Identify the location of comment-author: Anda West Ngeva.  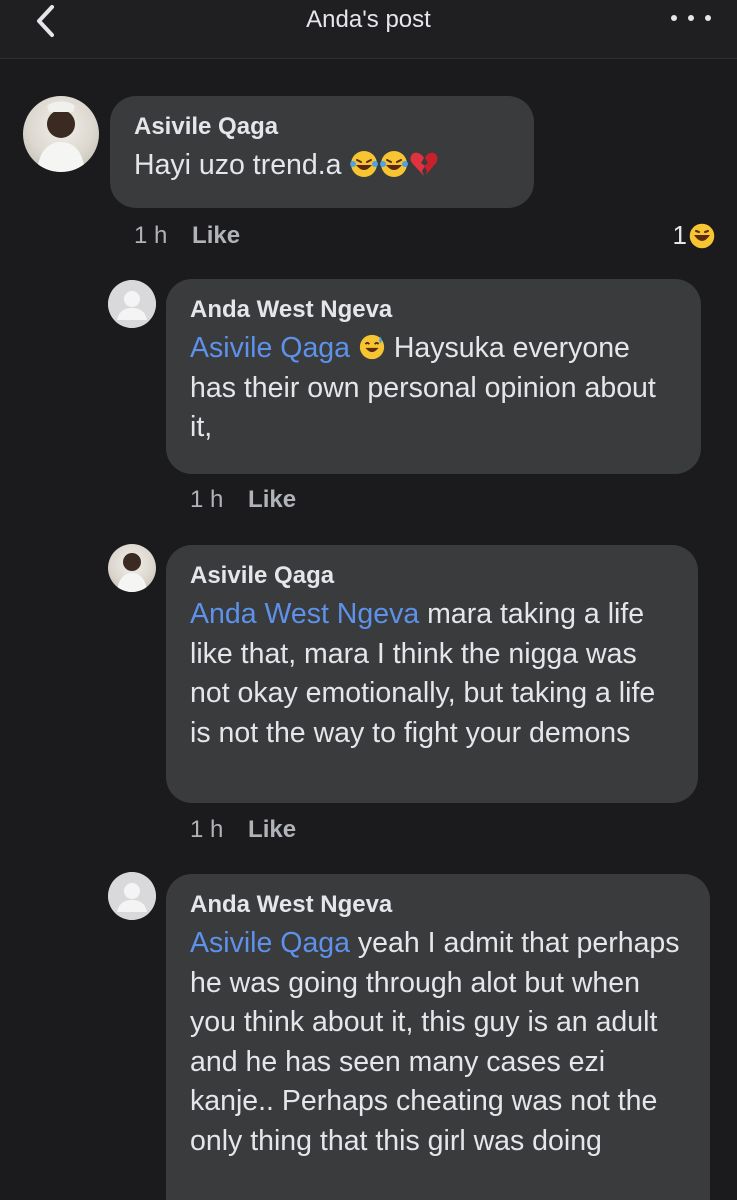
(438, 905).